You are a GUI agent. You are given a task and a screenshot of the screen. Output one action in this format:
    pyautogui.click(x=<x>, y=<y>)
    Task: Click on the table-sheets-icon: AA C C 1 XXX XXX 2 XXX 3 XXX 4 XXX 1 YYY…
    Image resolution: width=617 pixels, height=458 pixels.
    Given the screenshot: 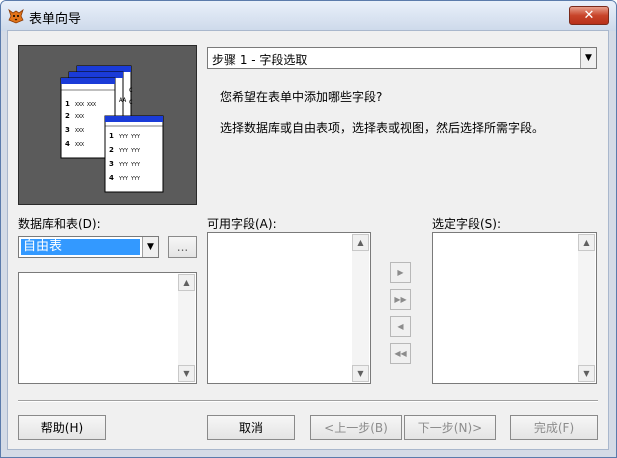 What is the action you would take?
    pyautogui.click(x=112, y=129)
    